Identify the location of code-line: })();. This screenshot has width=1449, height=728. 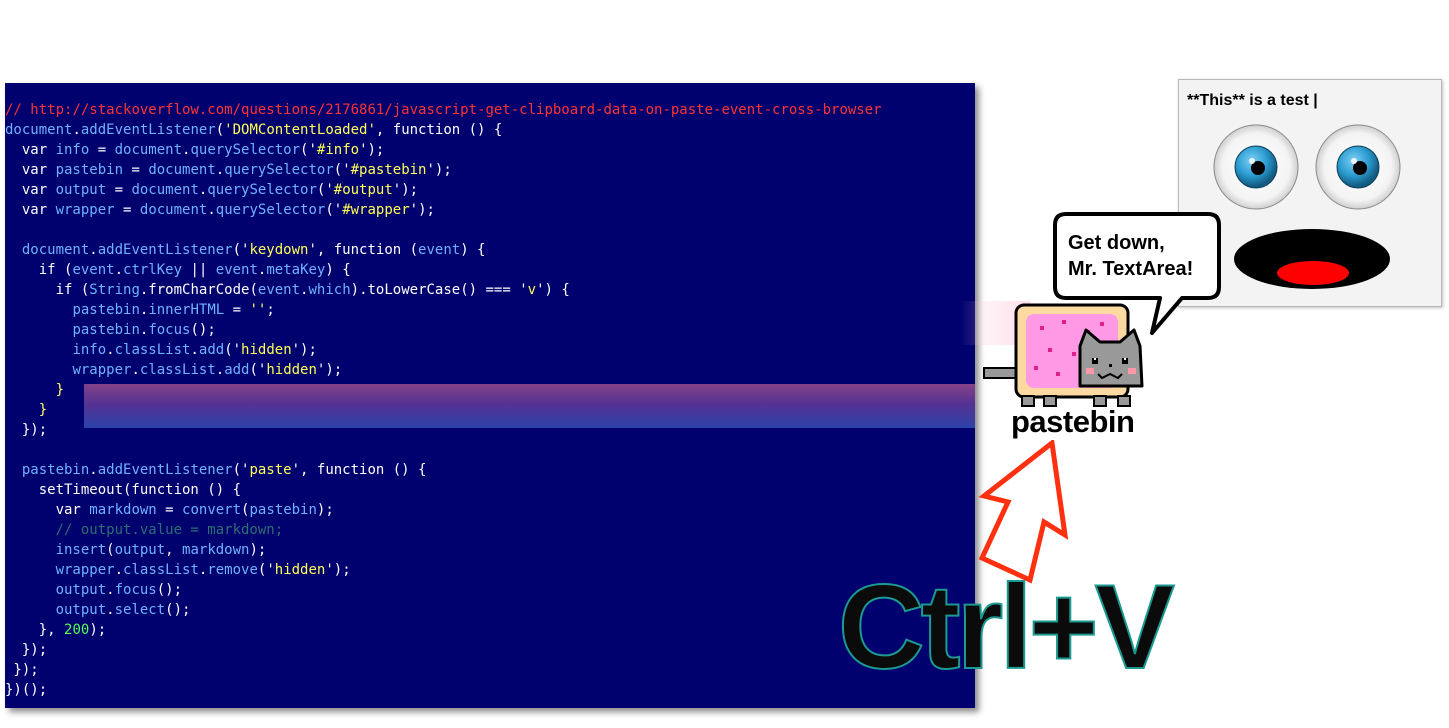
(443, 690).